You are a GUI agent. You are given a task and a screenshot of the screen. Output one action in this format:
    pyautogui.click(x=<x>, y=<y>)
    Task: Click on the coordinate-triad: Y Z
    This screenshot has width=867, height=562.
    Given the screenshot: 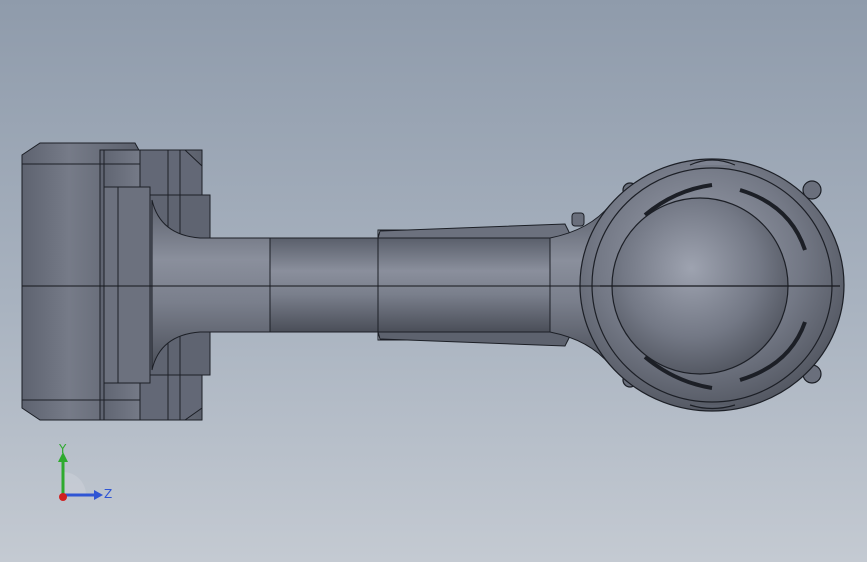 What is the action you would take?
    pyautogui.click(x=85, y=471)
    